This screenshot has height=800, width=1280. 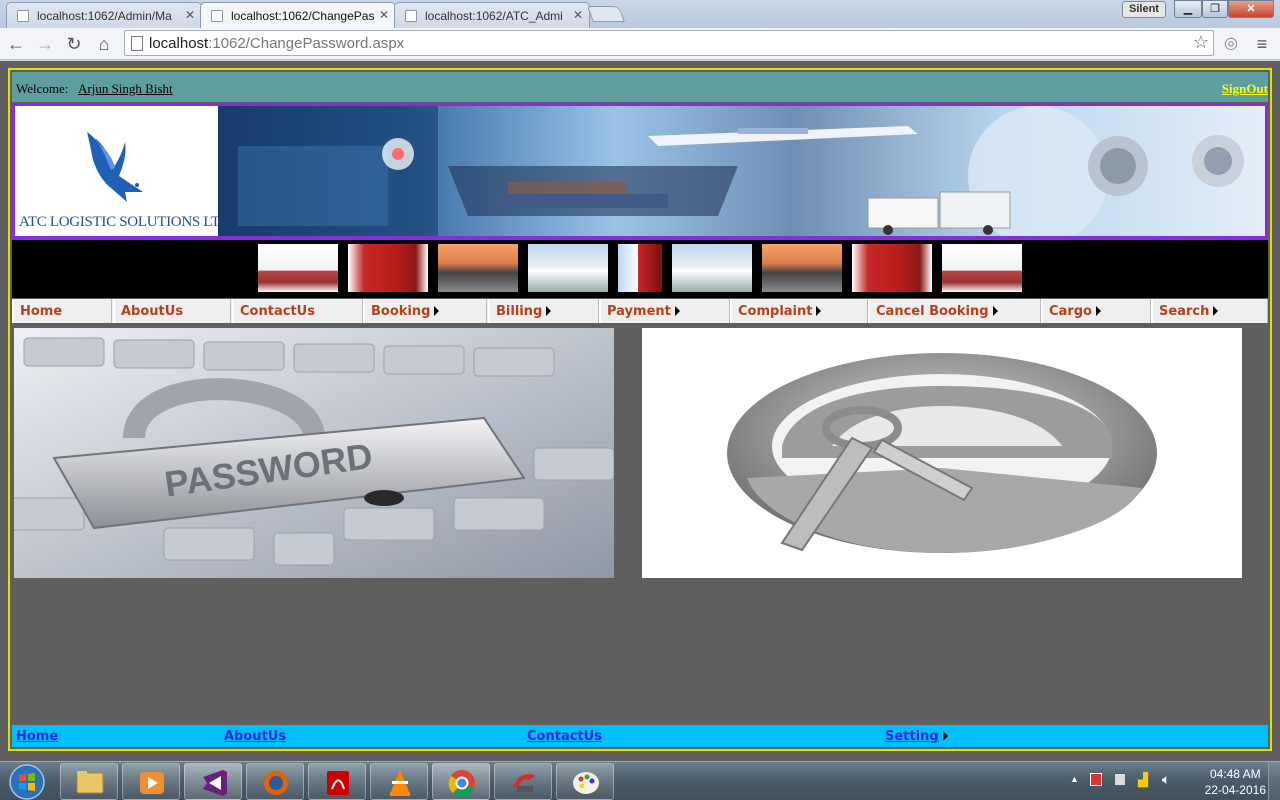 What do you see at coordinates (45, 44) in the screenshot?
I see `forward-icon: →` at bounding box center [45, 44].